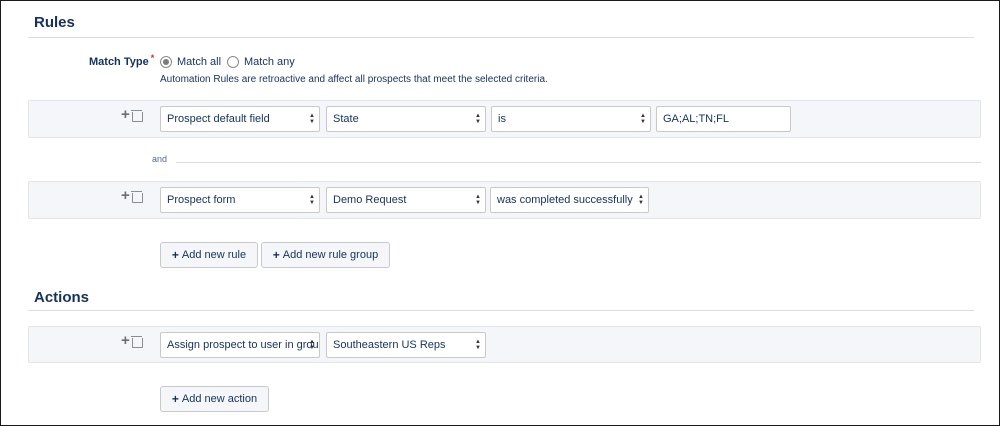 The image size is (1000, 426). What do you see at coordinates (54, 22) in the screenshot?
I see `rules-title: Rules` at bounding box center [54, 22].